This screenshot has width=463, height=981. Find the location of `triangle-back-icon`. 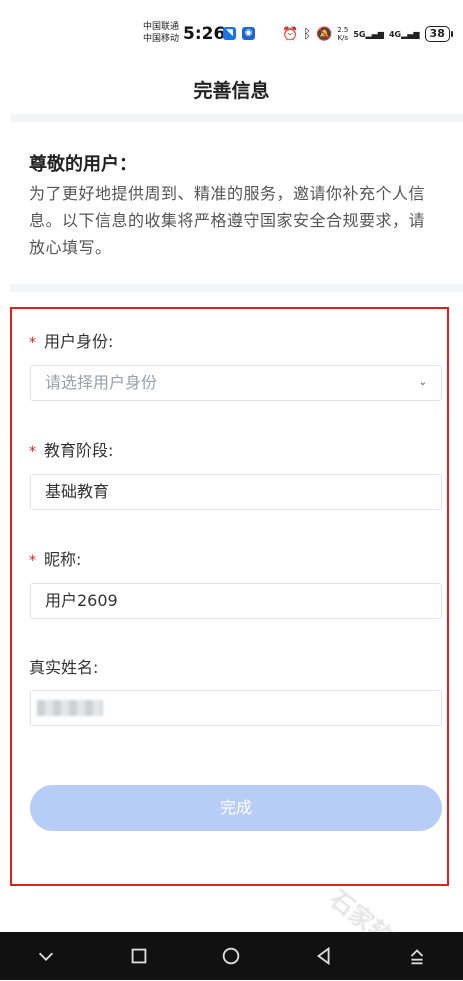

triangle-back-icon is located at coordinates (323, 956).